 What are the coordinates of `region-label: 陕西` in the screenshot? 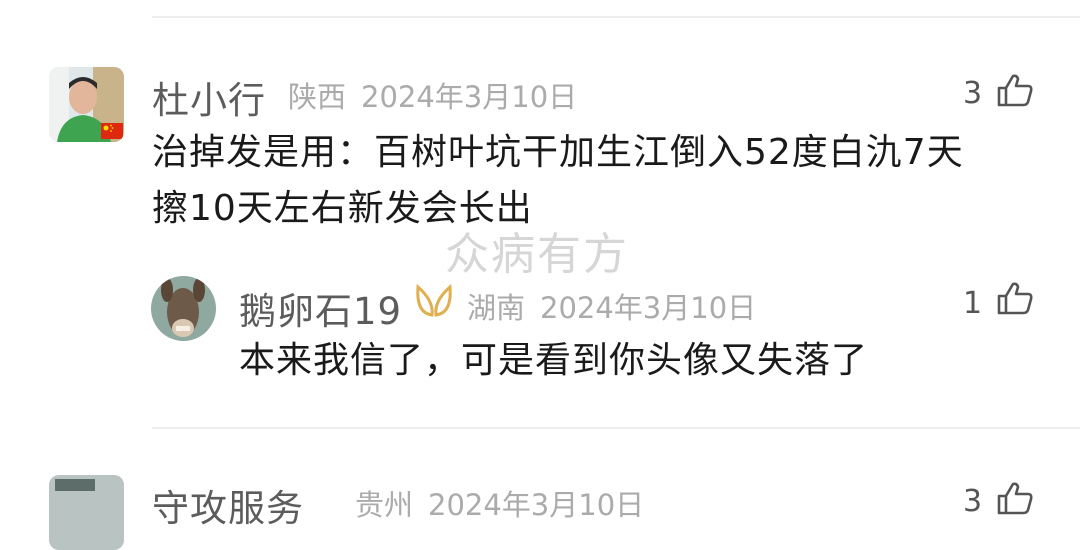 It's located at (317, 97).